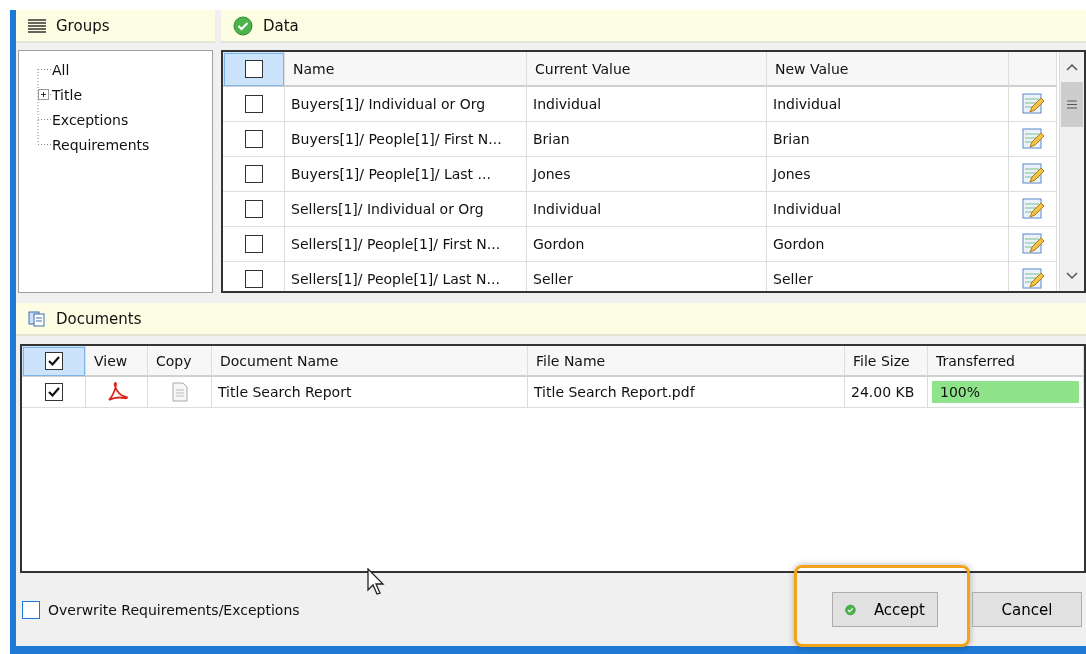 Image resolution: width=1086 pixels, height=654 pixels. I want to click on scroll-thumb, so click(1072, 104).